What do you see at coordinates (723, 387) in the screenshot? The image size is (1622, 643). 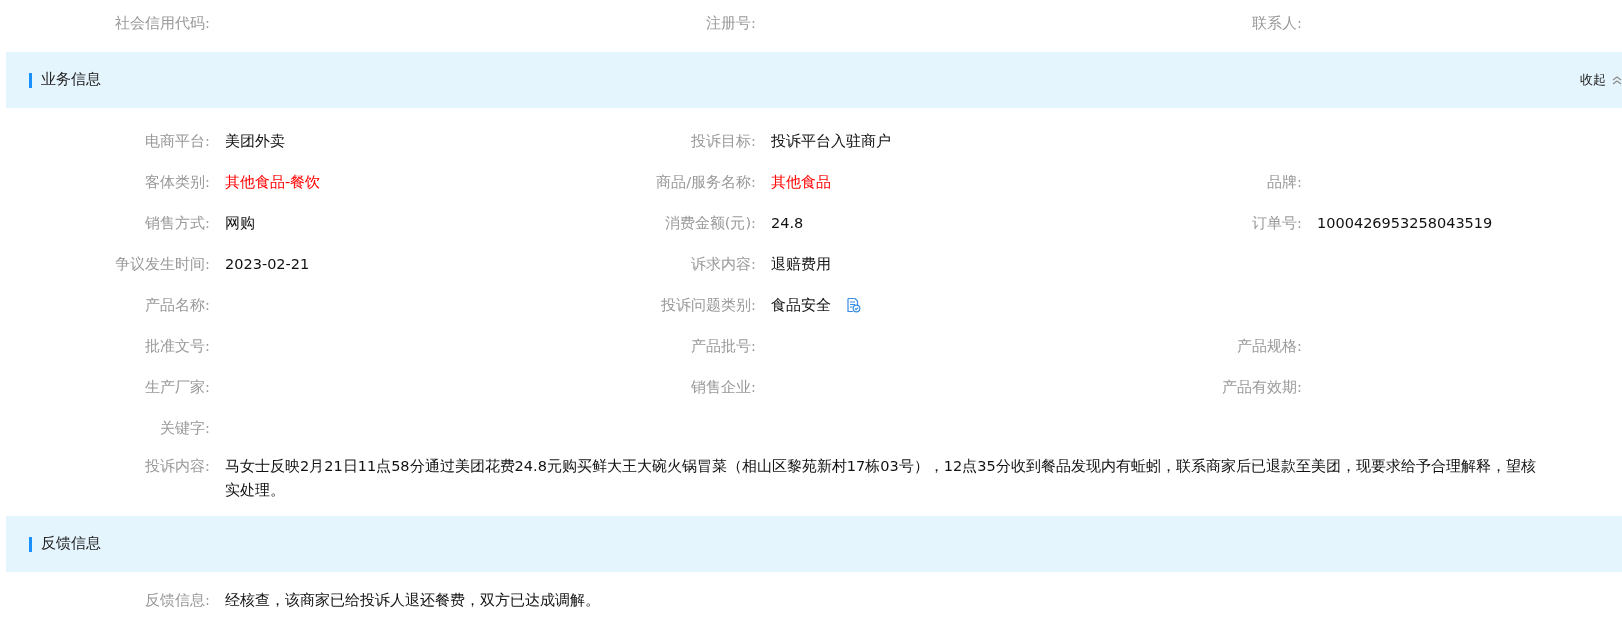 I see `field-label: 销售企业:` at bounding box center [723, 387].